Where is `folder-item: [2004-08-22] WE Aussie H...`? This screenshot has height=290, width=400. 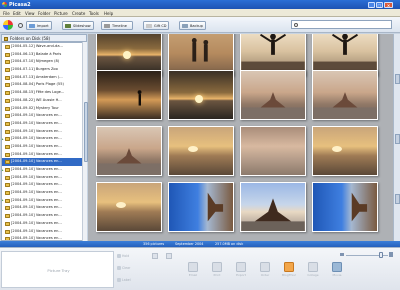
folder-item: [2004-08-22] WE Aussie H... is located at coordinates (44, 101).